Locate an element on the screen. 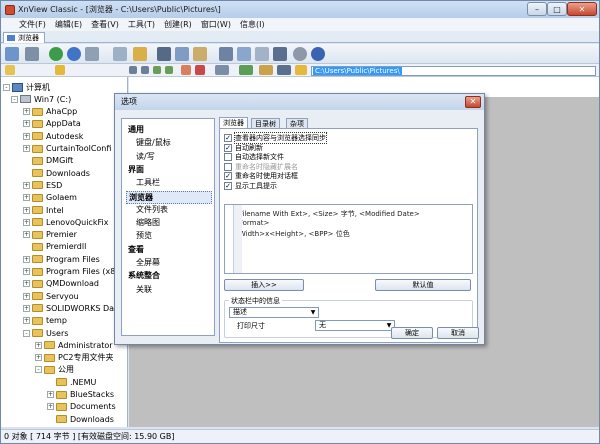 This screenshot has width=600, height=444. ok-button: 确定 is located at coordinates (412, 333).